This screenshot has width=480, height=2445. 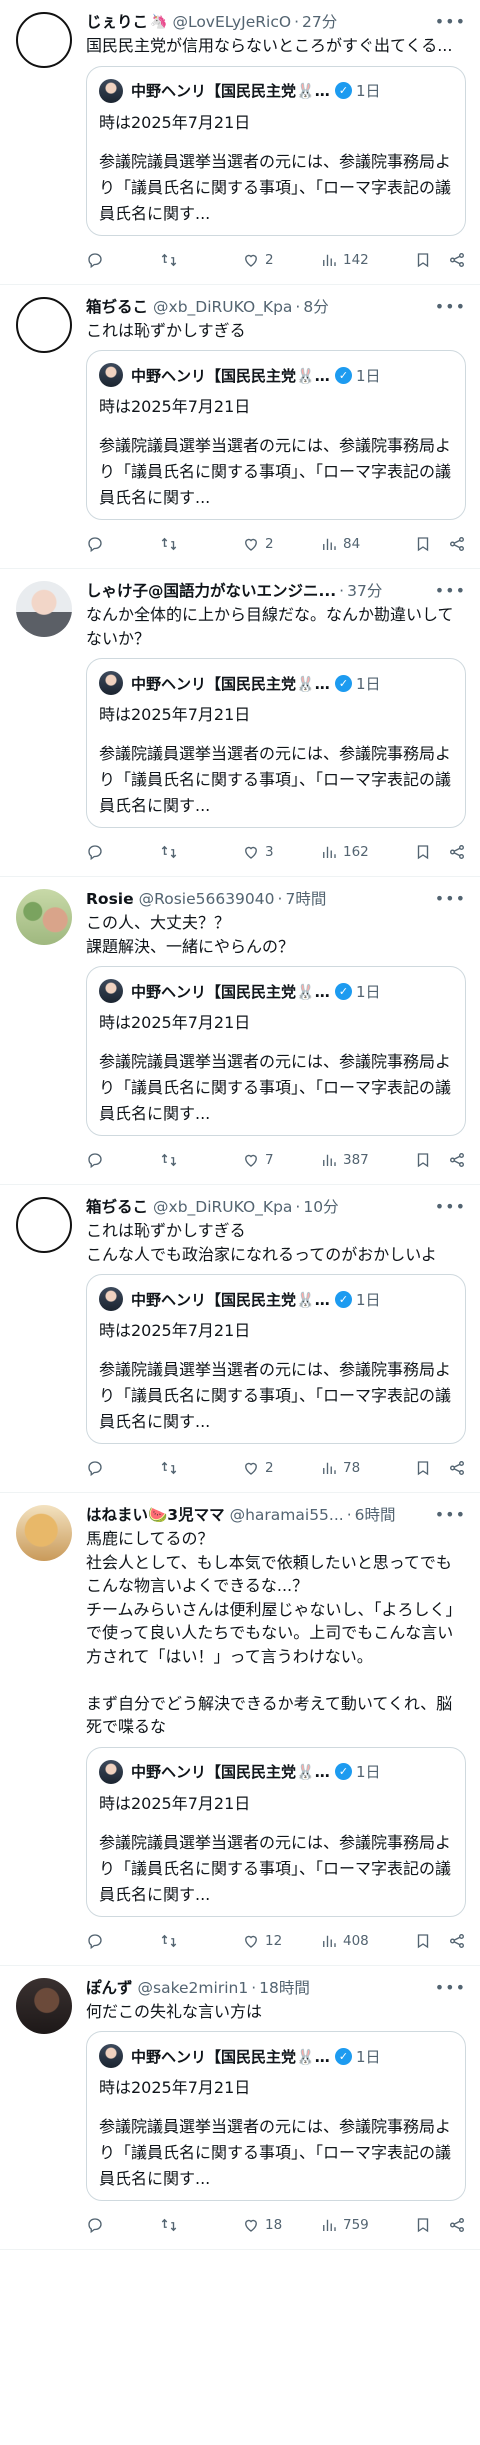 I want to click on views-button: 759, so click(x=362, y=2225).